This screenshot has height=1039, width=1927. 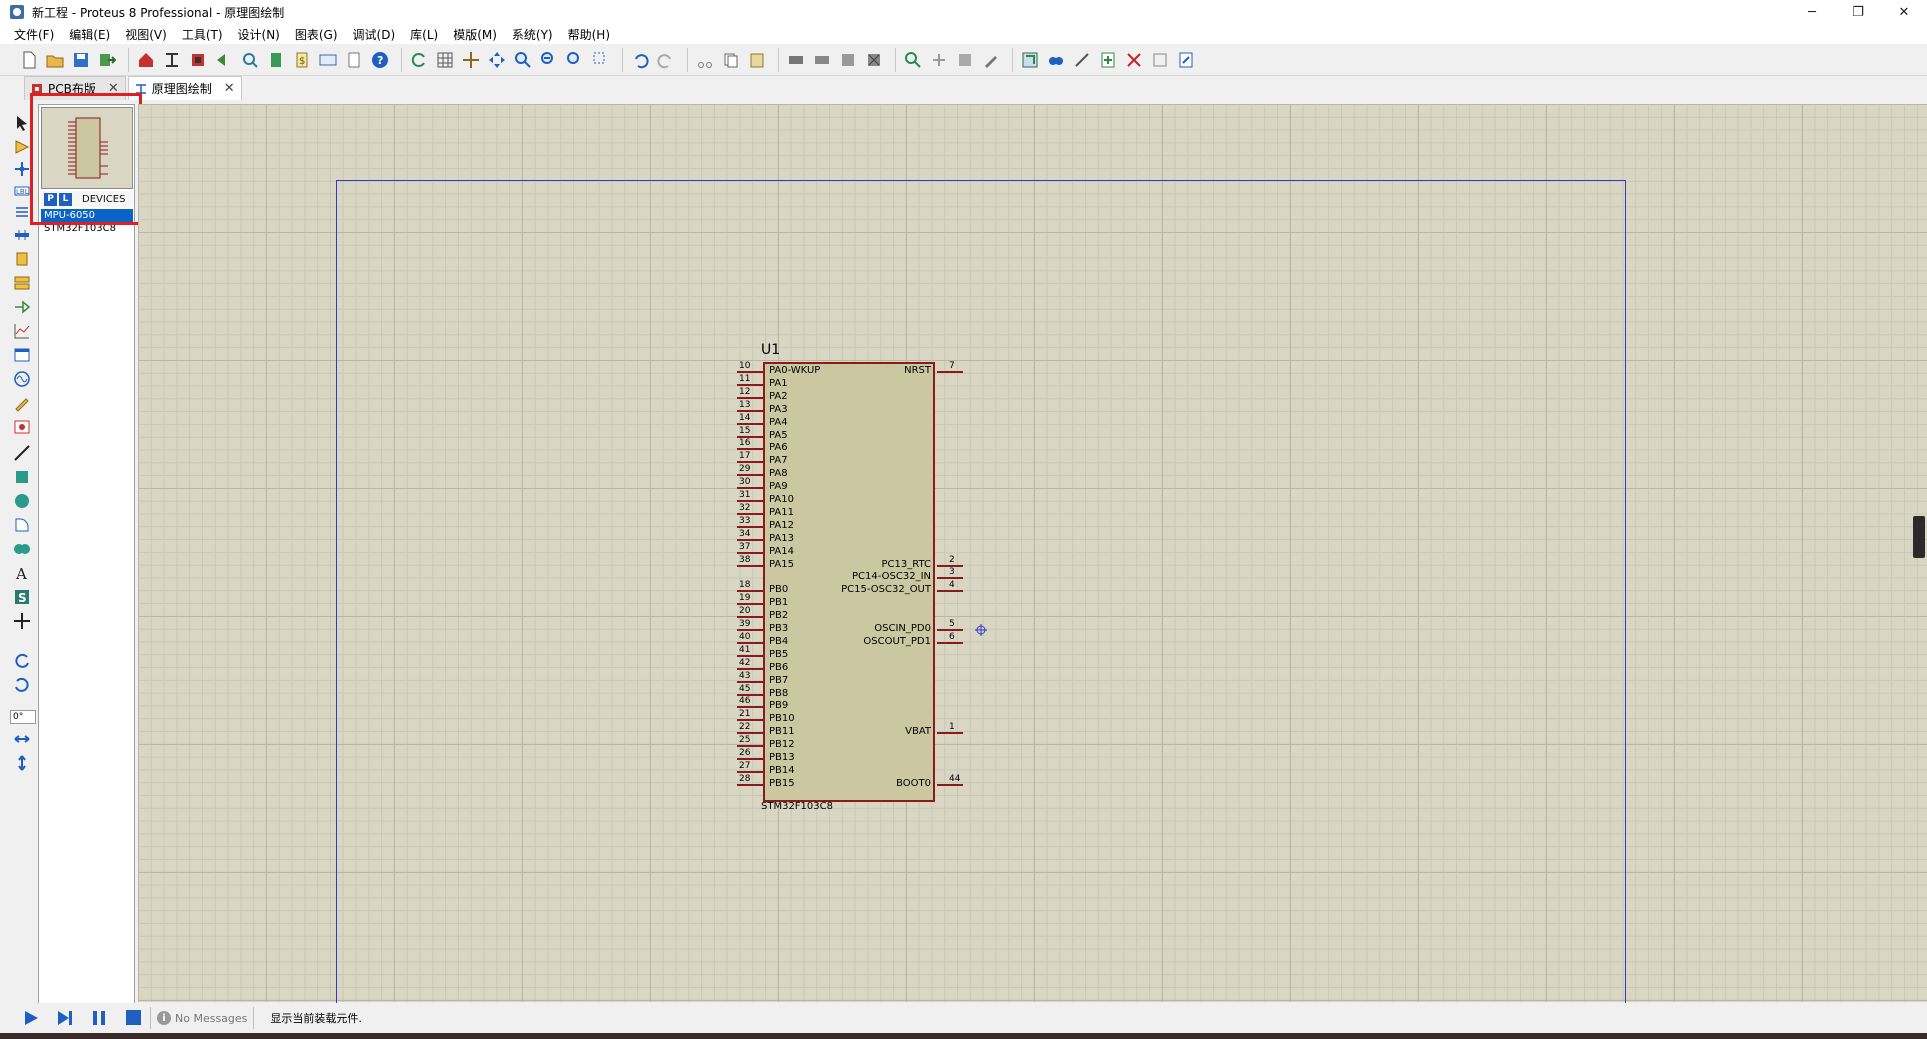 What do you see at coordinates (445, 60) in the screenshot?
I see `grid-icon` at bounding box center [445, 60].